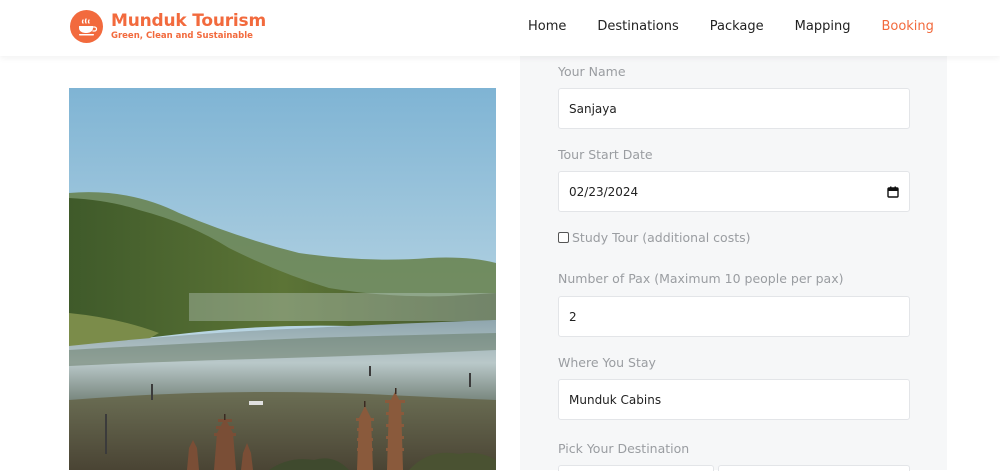 The image size is (1000, 471). What do you see at coordinates (615, 399) in the screenshot?
I see `stay-value: Munduk Cabins` at bounding box center [615, 399].